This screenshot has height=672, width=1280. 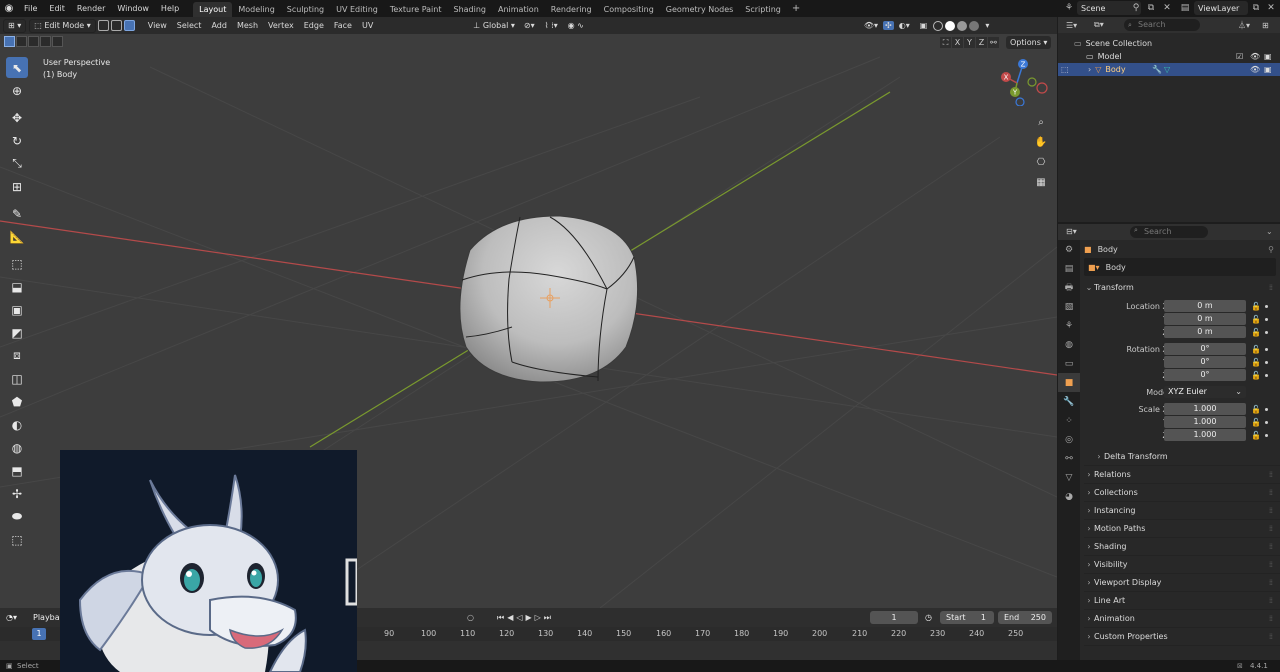 What do you see at coordinates (1069, 249) in the screenshot?
I see `tool-tab-icon: ⚙` at bounding box center [1069, 249].